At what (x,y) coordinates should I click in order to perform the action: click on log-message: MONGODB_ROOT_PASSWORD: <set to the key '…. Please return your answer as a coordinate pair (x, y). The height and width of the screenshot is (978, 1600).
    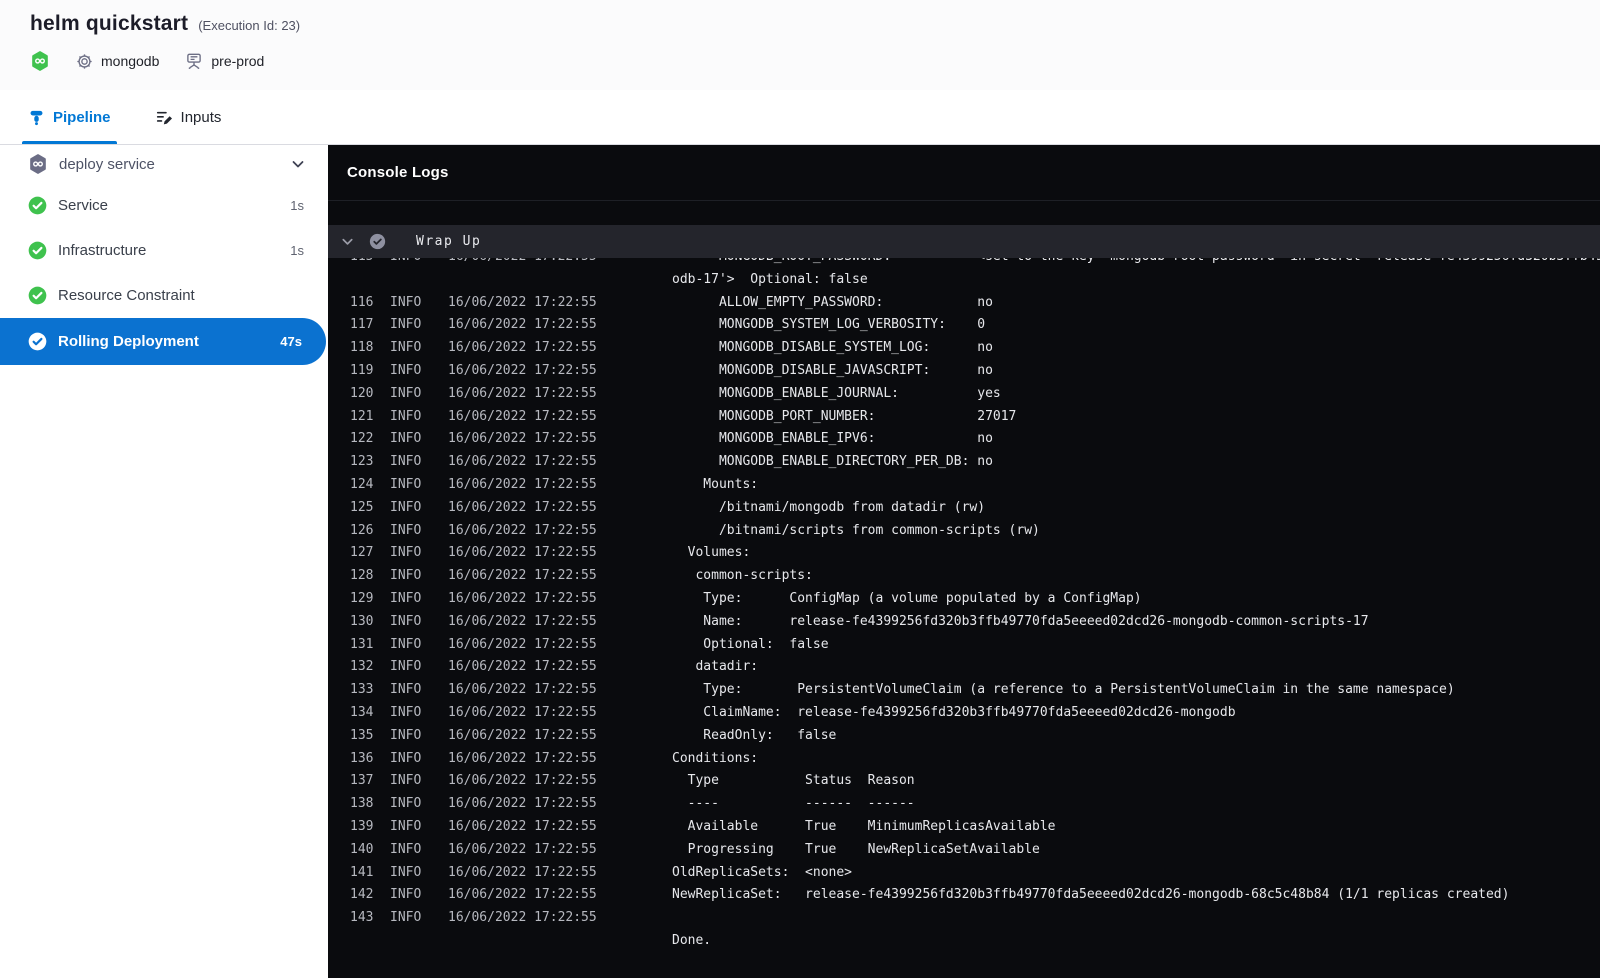
    Looking at the image, I should click on (1136, 263).